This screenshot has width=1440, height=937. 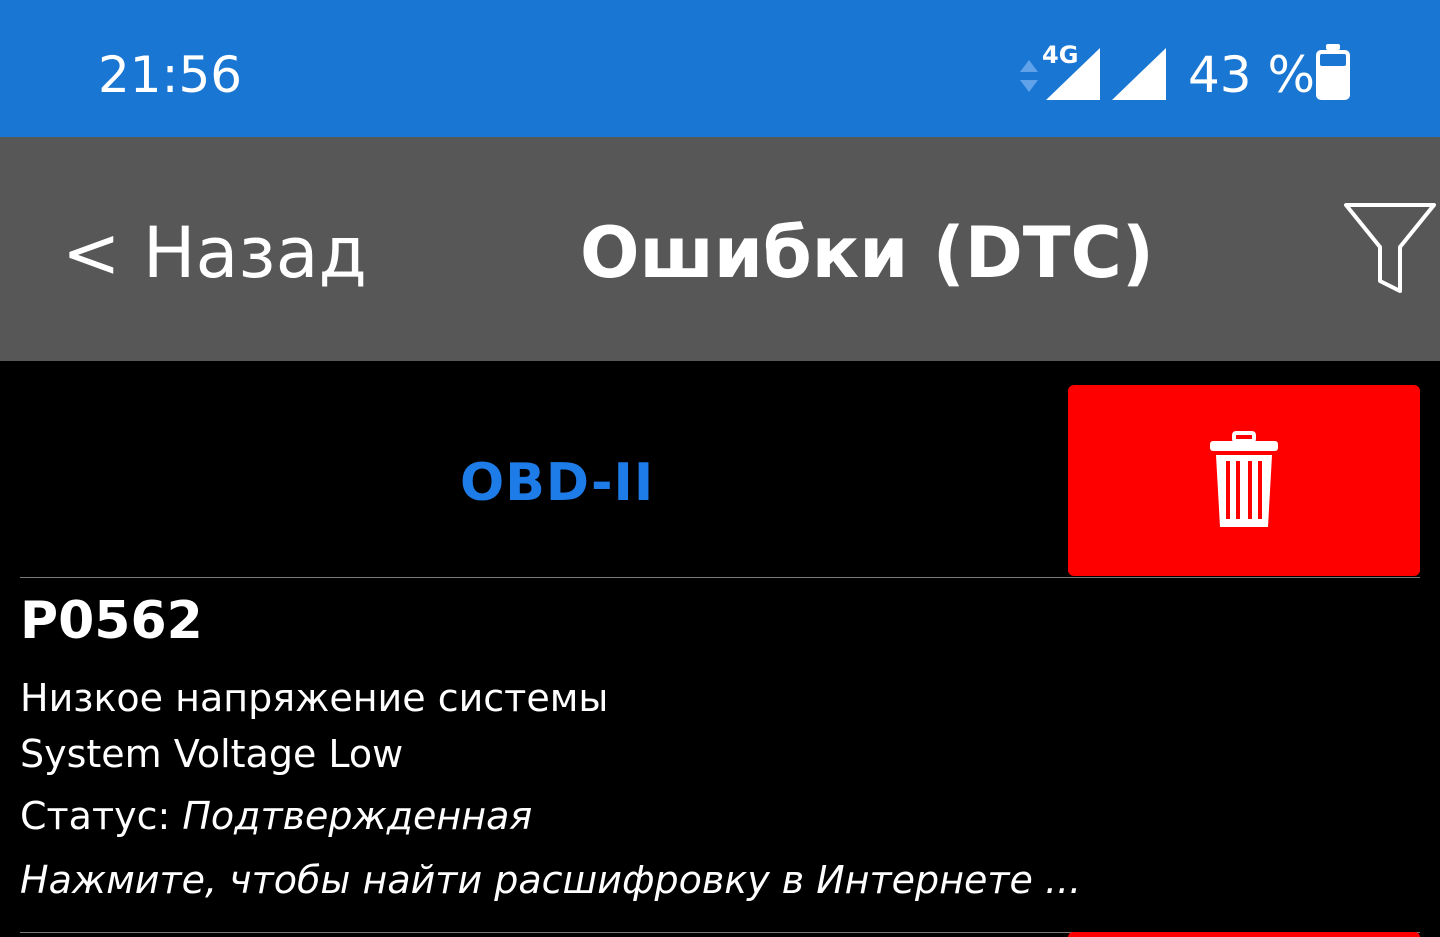 What do you see at coordinates (1060, 55) in the screenshot?
I see `network-type-label: 4G` at bounding box center [1060, 55].